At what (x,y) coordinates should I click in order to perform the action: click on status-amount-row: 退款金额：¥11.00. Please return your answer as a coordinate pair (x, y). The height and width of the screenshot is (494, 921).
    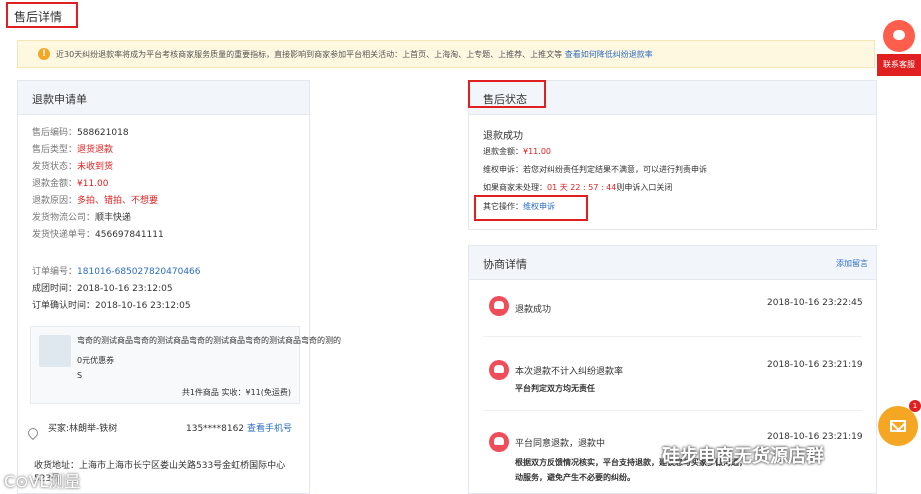
    Looking at the image, I should click on (517, 151).